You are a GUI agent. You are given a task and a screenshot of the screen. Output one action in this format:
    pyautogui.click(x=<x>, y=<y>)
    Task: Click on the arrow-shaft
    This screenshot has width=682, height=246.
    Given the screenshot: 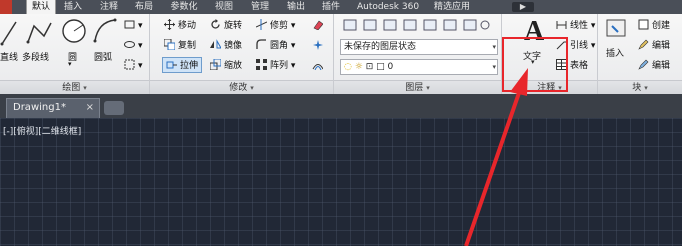 What is the action you would take?
    pyautogui.click(x=493, y=167)
    